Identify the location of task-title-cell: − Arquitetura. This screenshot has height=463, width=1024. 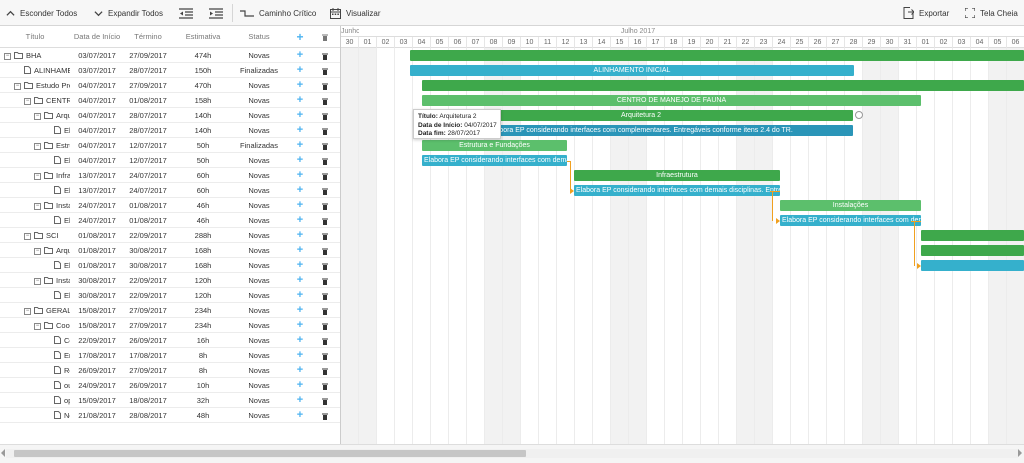
(35, 250).